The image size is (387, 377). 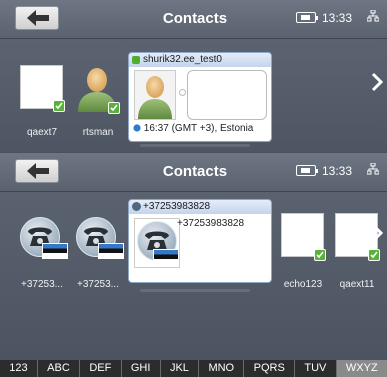 I want to click on card-header: +37253983828, so click(x=200, y=207).